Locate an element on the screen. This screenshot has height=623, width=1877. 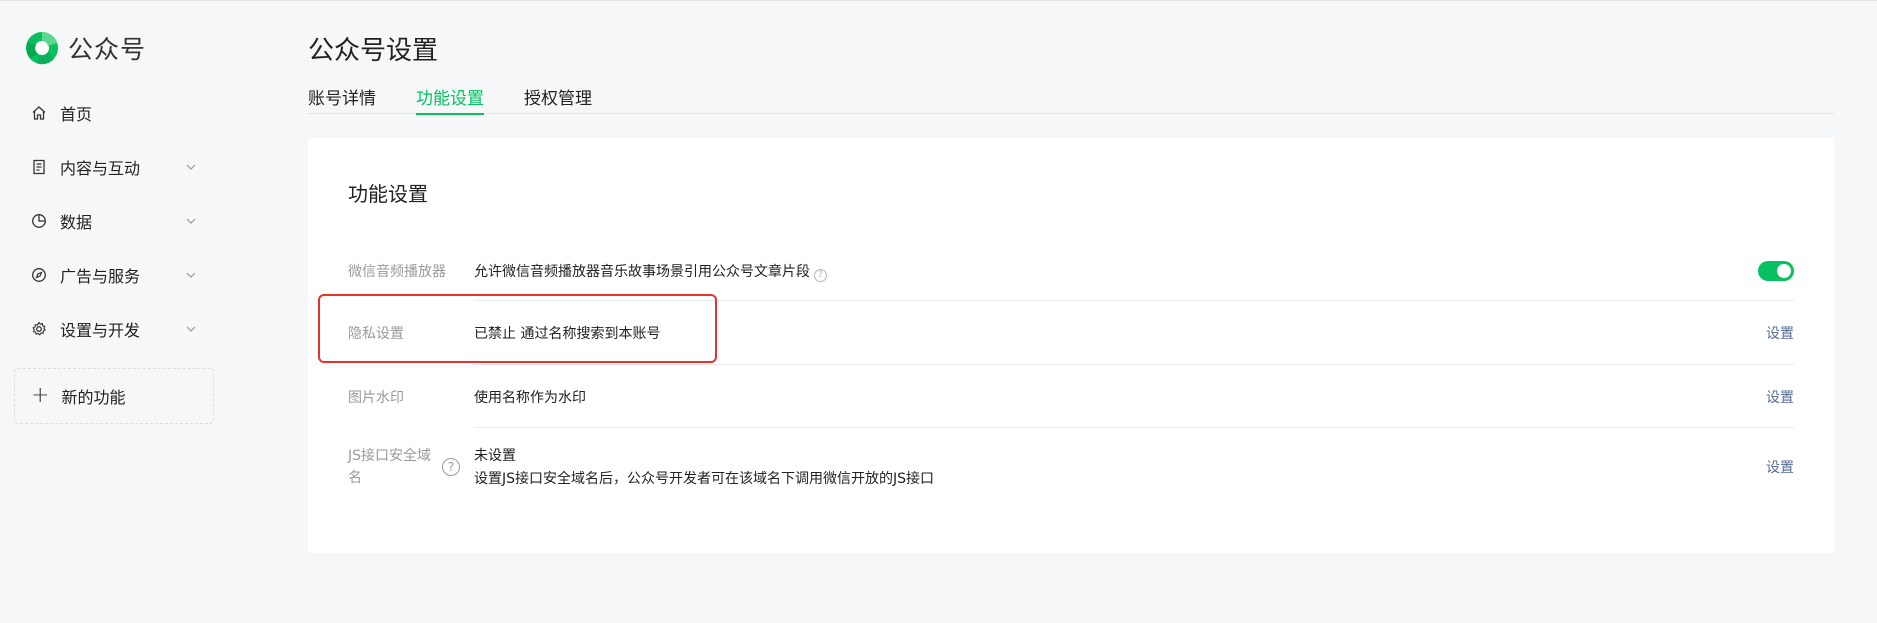
document-icon is located at coordinates (39, 167).